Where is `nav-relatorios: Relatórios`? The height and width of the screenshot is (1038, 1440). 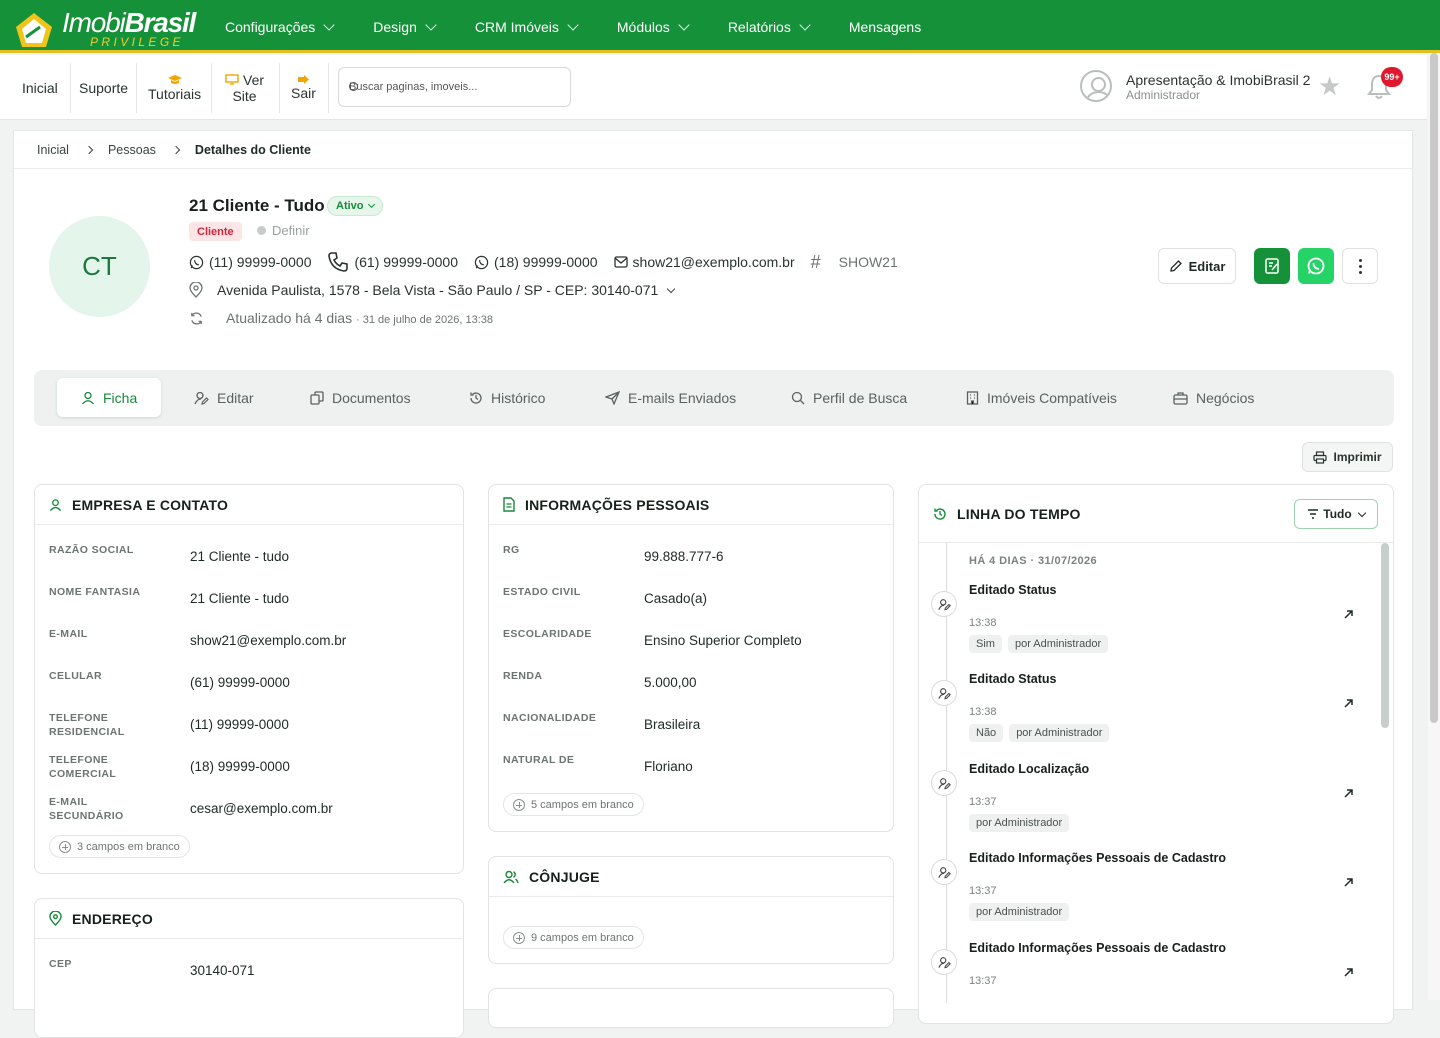
nav-relatorios: Relatórios is located at coordinates (769, 27).